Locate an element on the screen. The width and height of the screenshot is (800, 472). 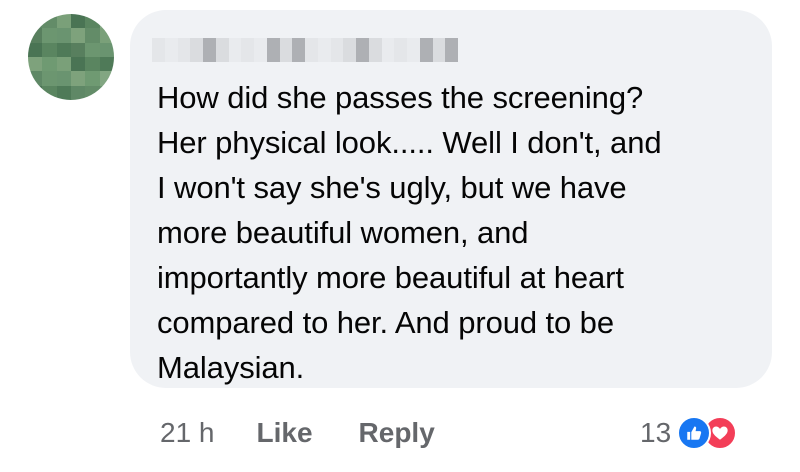
comment-text-line: Malaysian. is located at coordinates (231, 367).